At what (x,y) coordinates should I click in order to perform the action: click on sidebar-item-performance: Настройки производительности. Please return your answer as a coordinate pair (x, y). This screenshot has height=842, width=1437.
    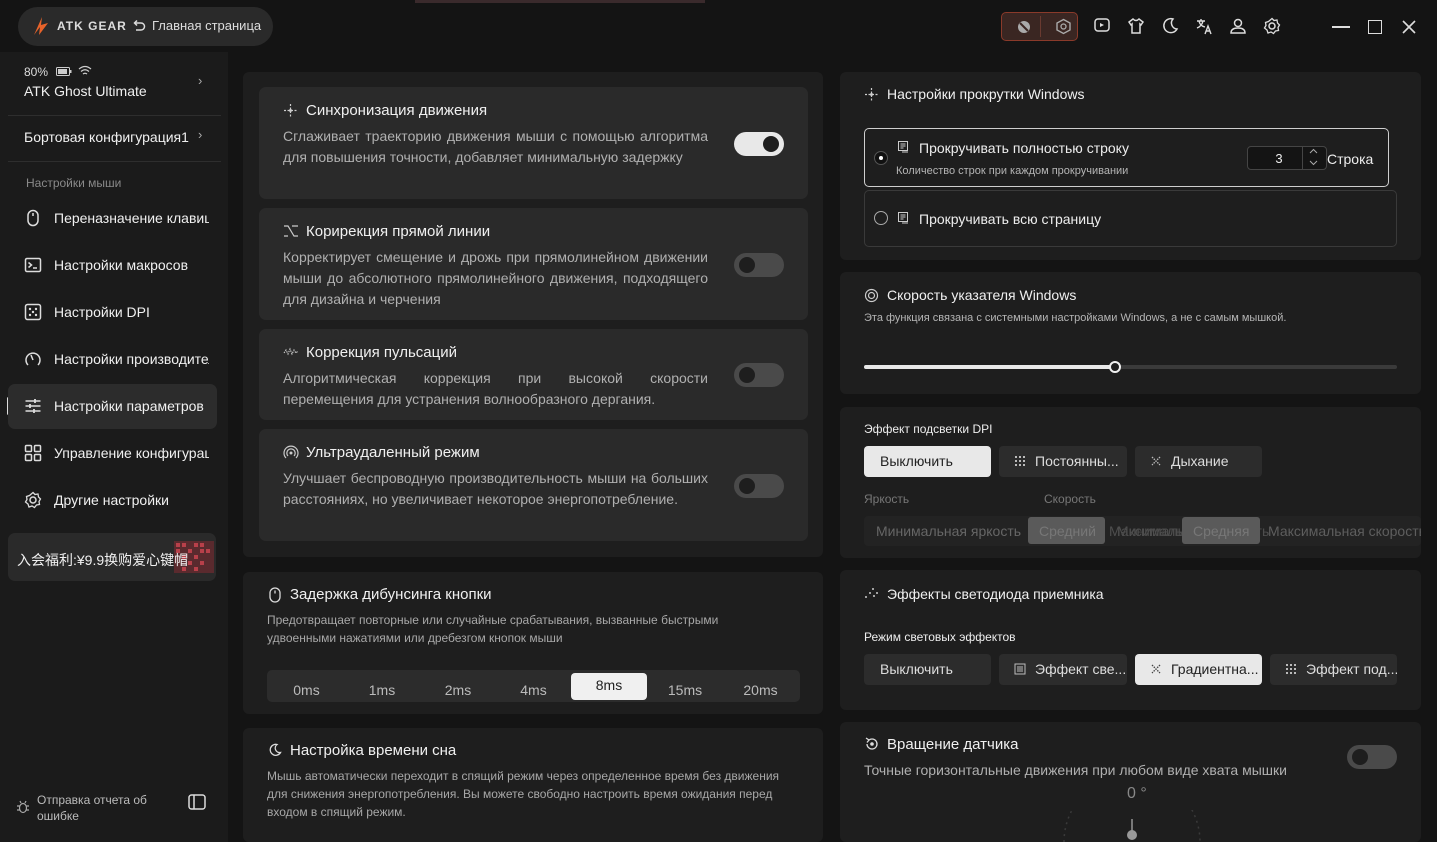
    Looking at the image, I should click on (112, 359).